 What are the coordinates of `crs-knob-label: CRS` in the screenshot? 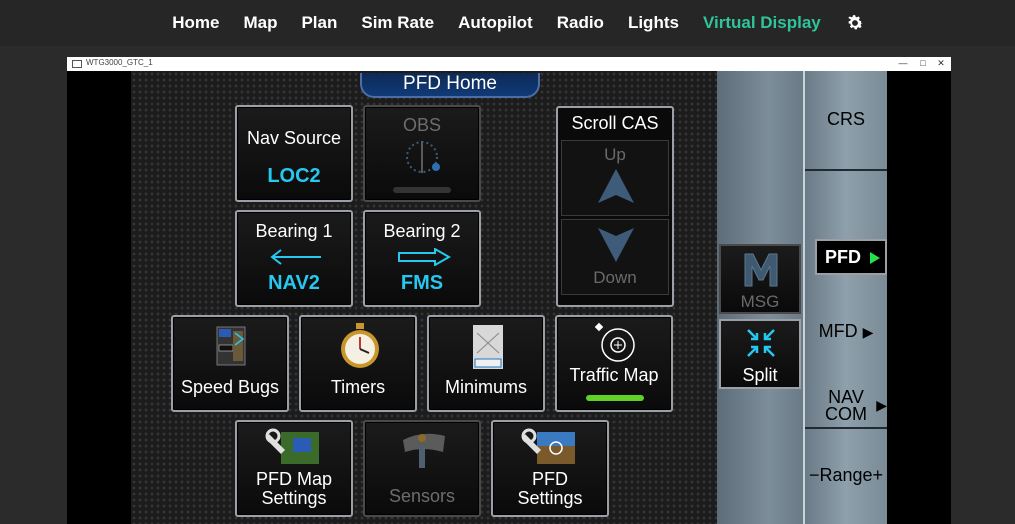 It's located at (846, 119).